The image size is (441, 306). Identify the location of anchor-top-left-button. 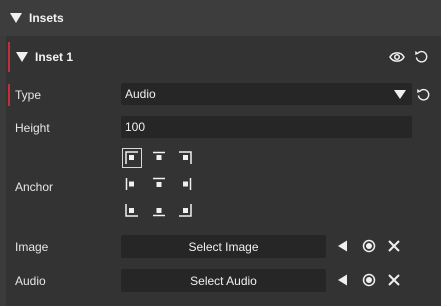
(132, 158).